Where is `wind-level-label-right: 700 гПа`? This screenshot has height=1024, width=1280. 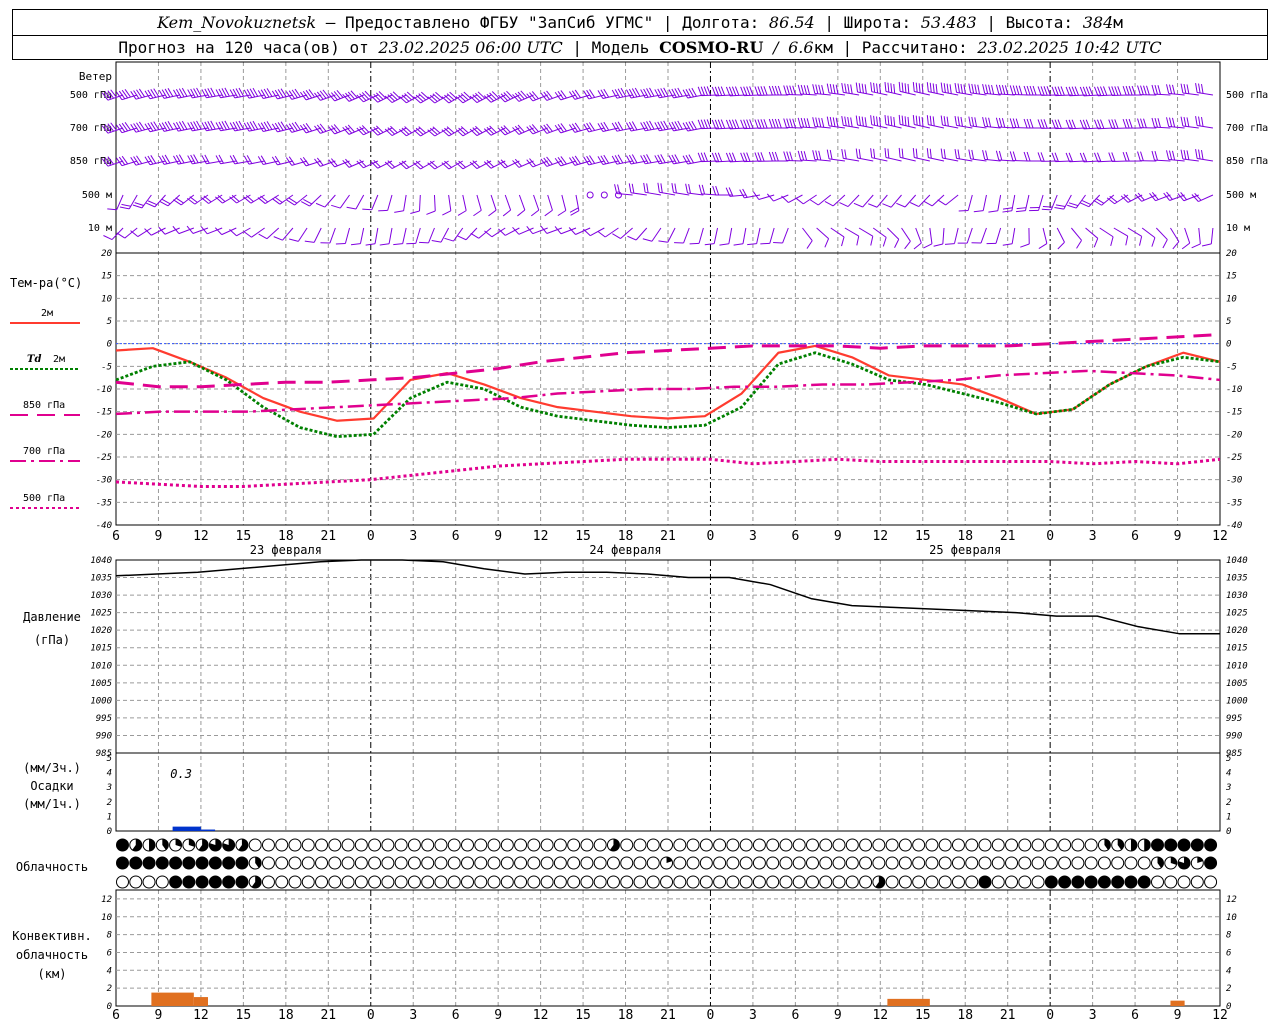 wind-level-label-right: 700 гПа is located at coordinates (1247, 128).